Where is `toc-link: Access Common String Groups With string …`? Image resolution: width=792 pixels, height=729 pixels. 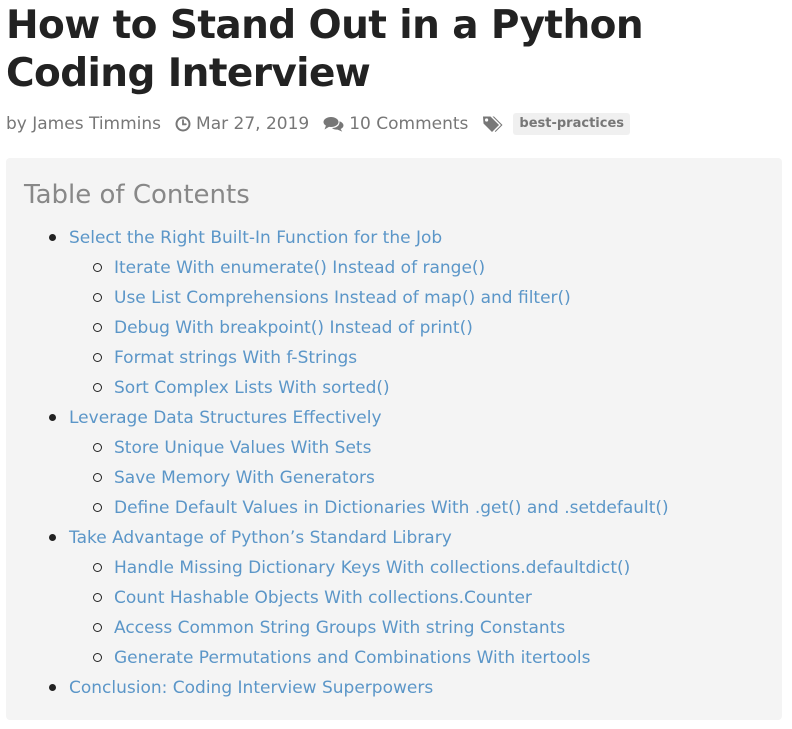
toc-link: Access Common String Groups With string … is located at coordinates (339, 628).